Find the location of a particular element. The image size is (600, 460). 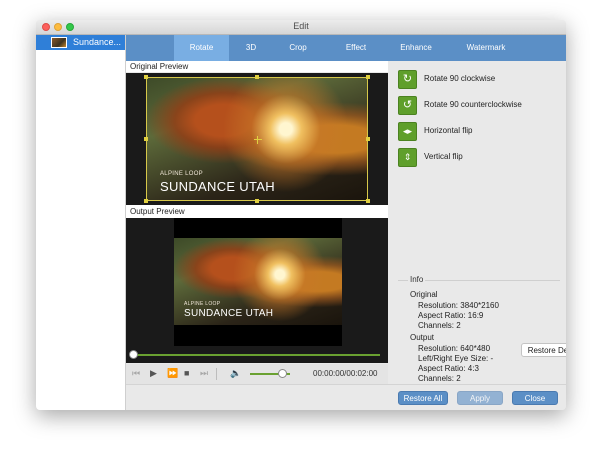

output-video-frame: ALPINE LOOP SUNDANCE UTAH is located at coordinates (258, 281).